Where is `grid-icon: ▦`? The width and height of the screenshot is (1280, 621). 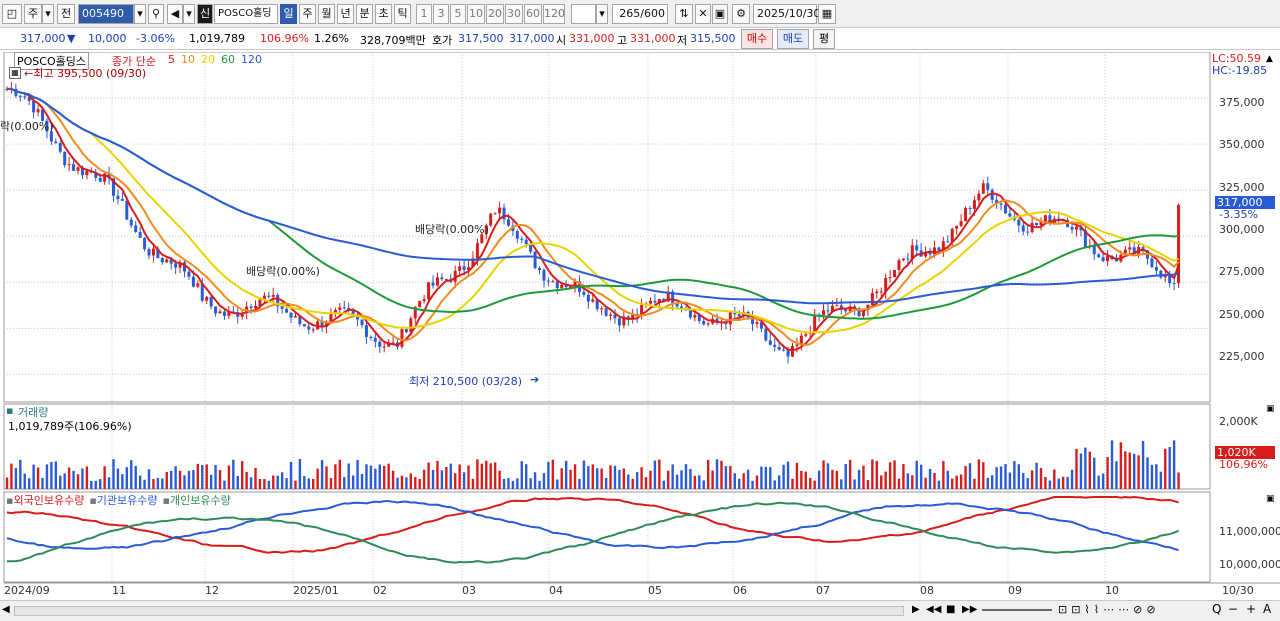
grid-icon: ▦ is located at coordinates (15, 73).